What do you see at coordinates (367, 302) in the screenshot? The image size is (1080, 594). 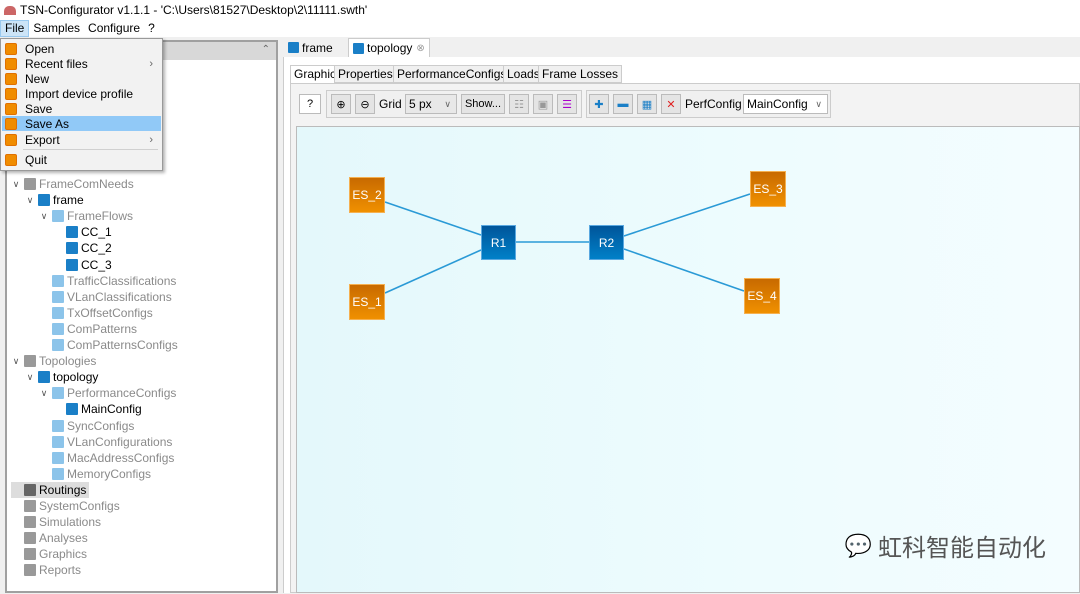 I see `node-es-1: ES_1` at bounding box center [367, 302].